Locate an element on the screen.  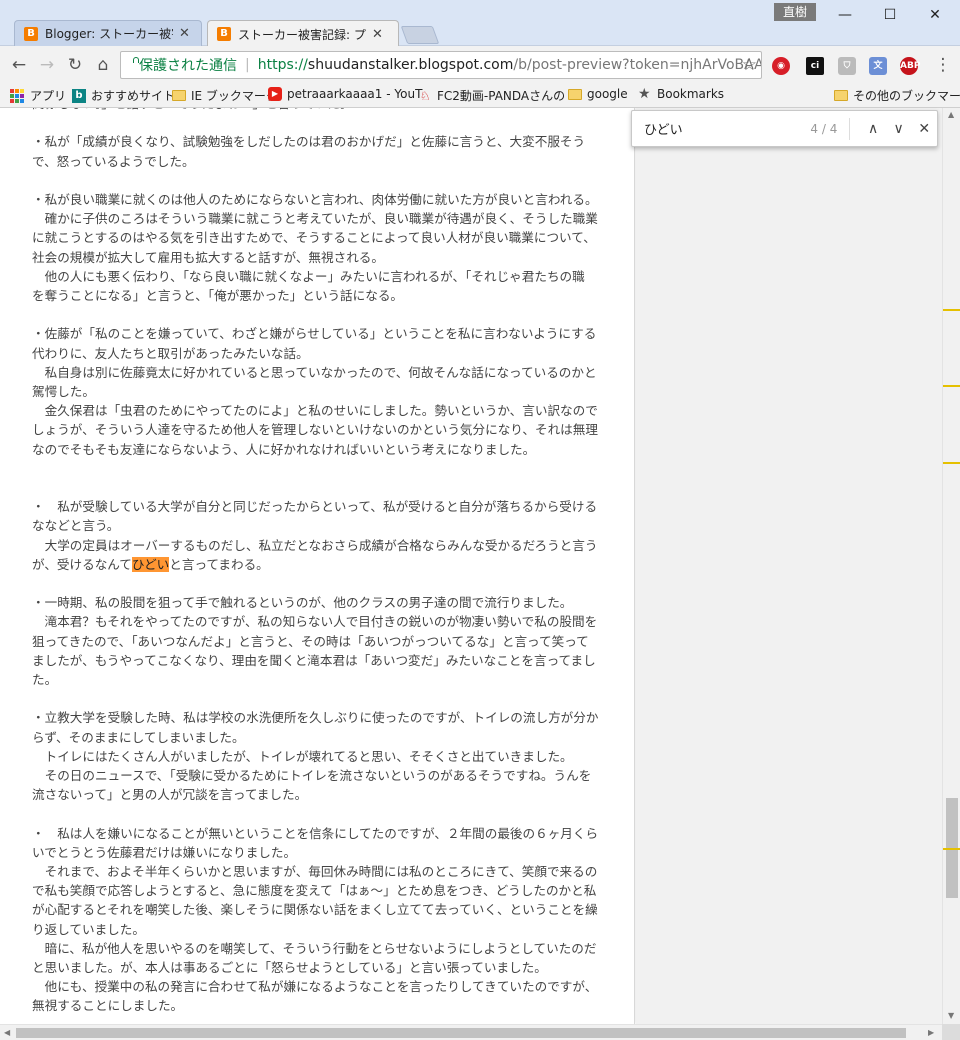
secure-label: 保護された通信 is located at coordinates (188, 66).